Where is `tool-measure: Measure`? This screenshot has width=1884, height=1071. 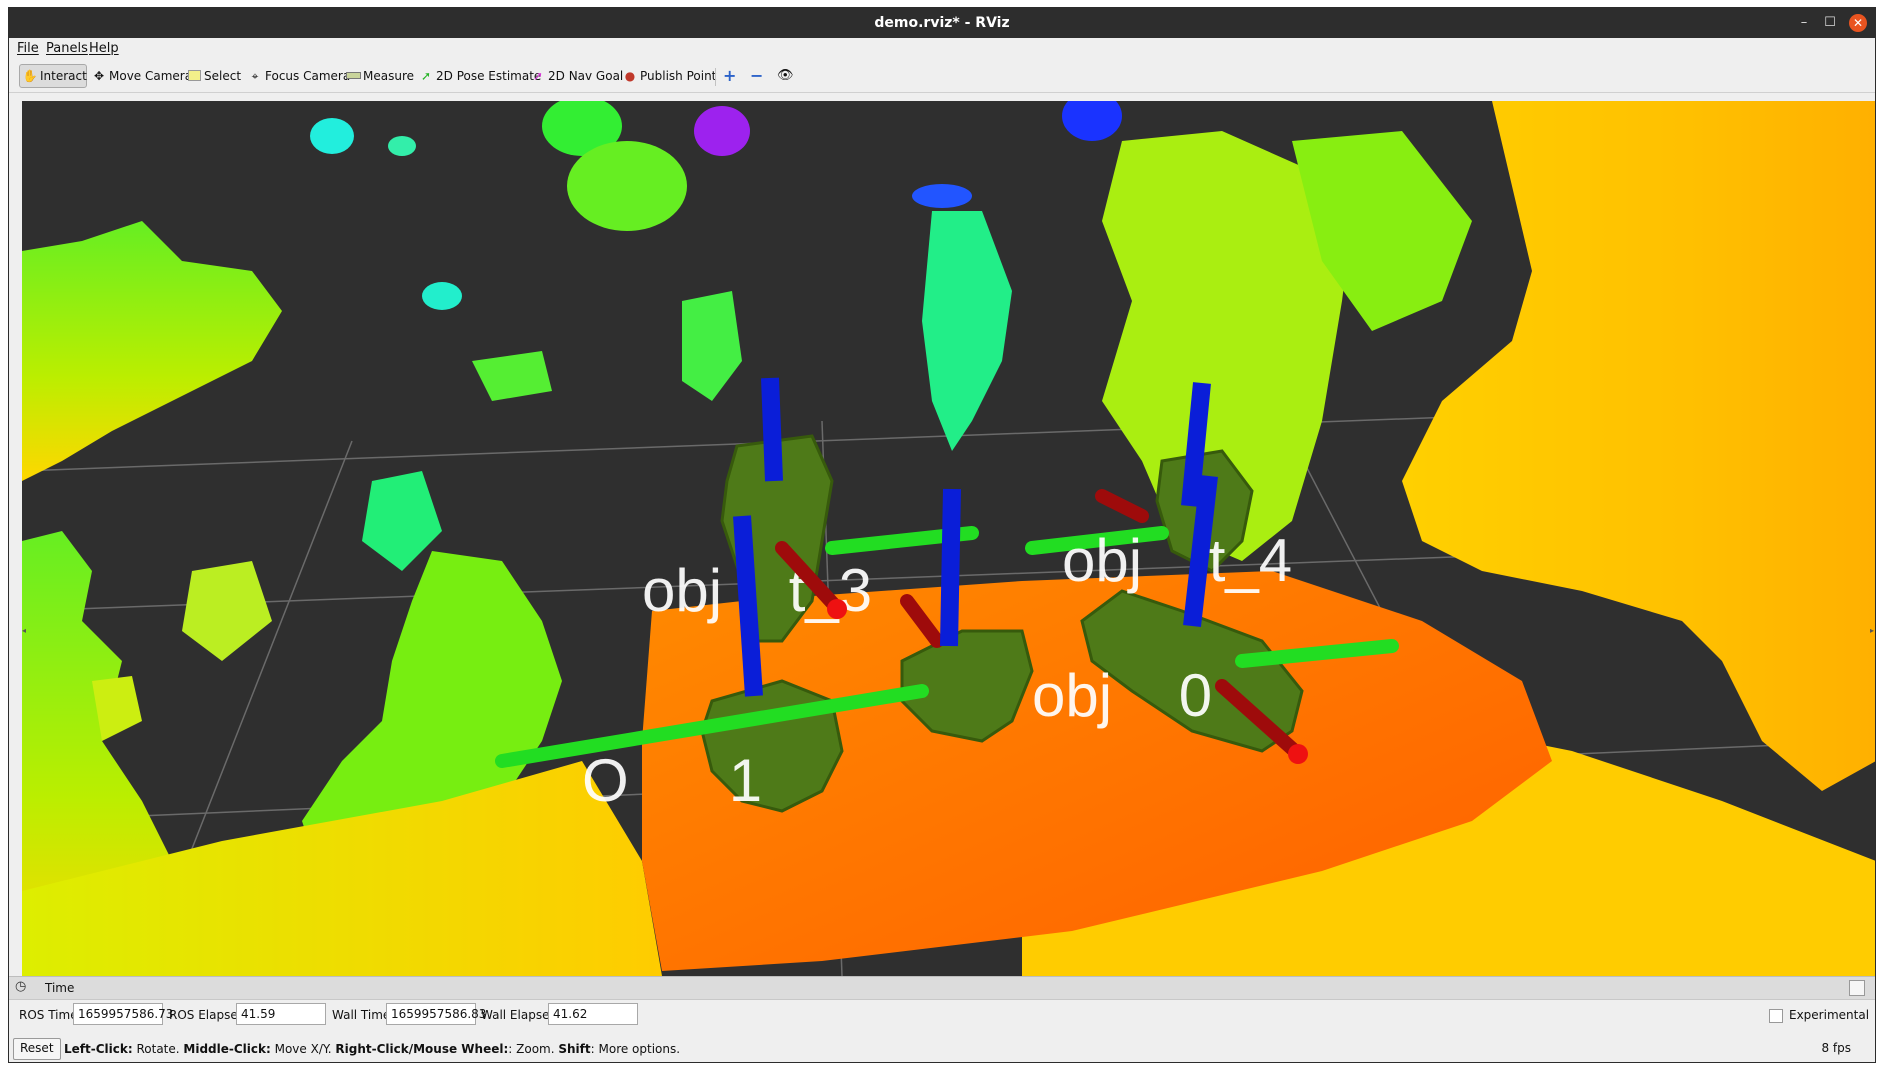 tool-measure: Measure is located at coordinates (379, 76).